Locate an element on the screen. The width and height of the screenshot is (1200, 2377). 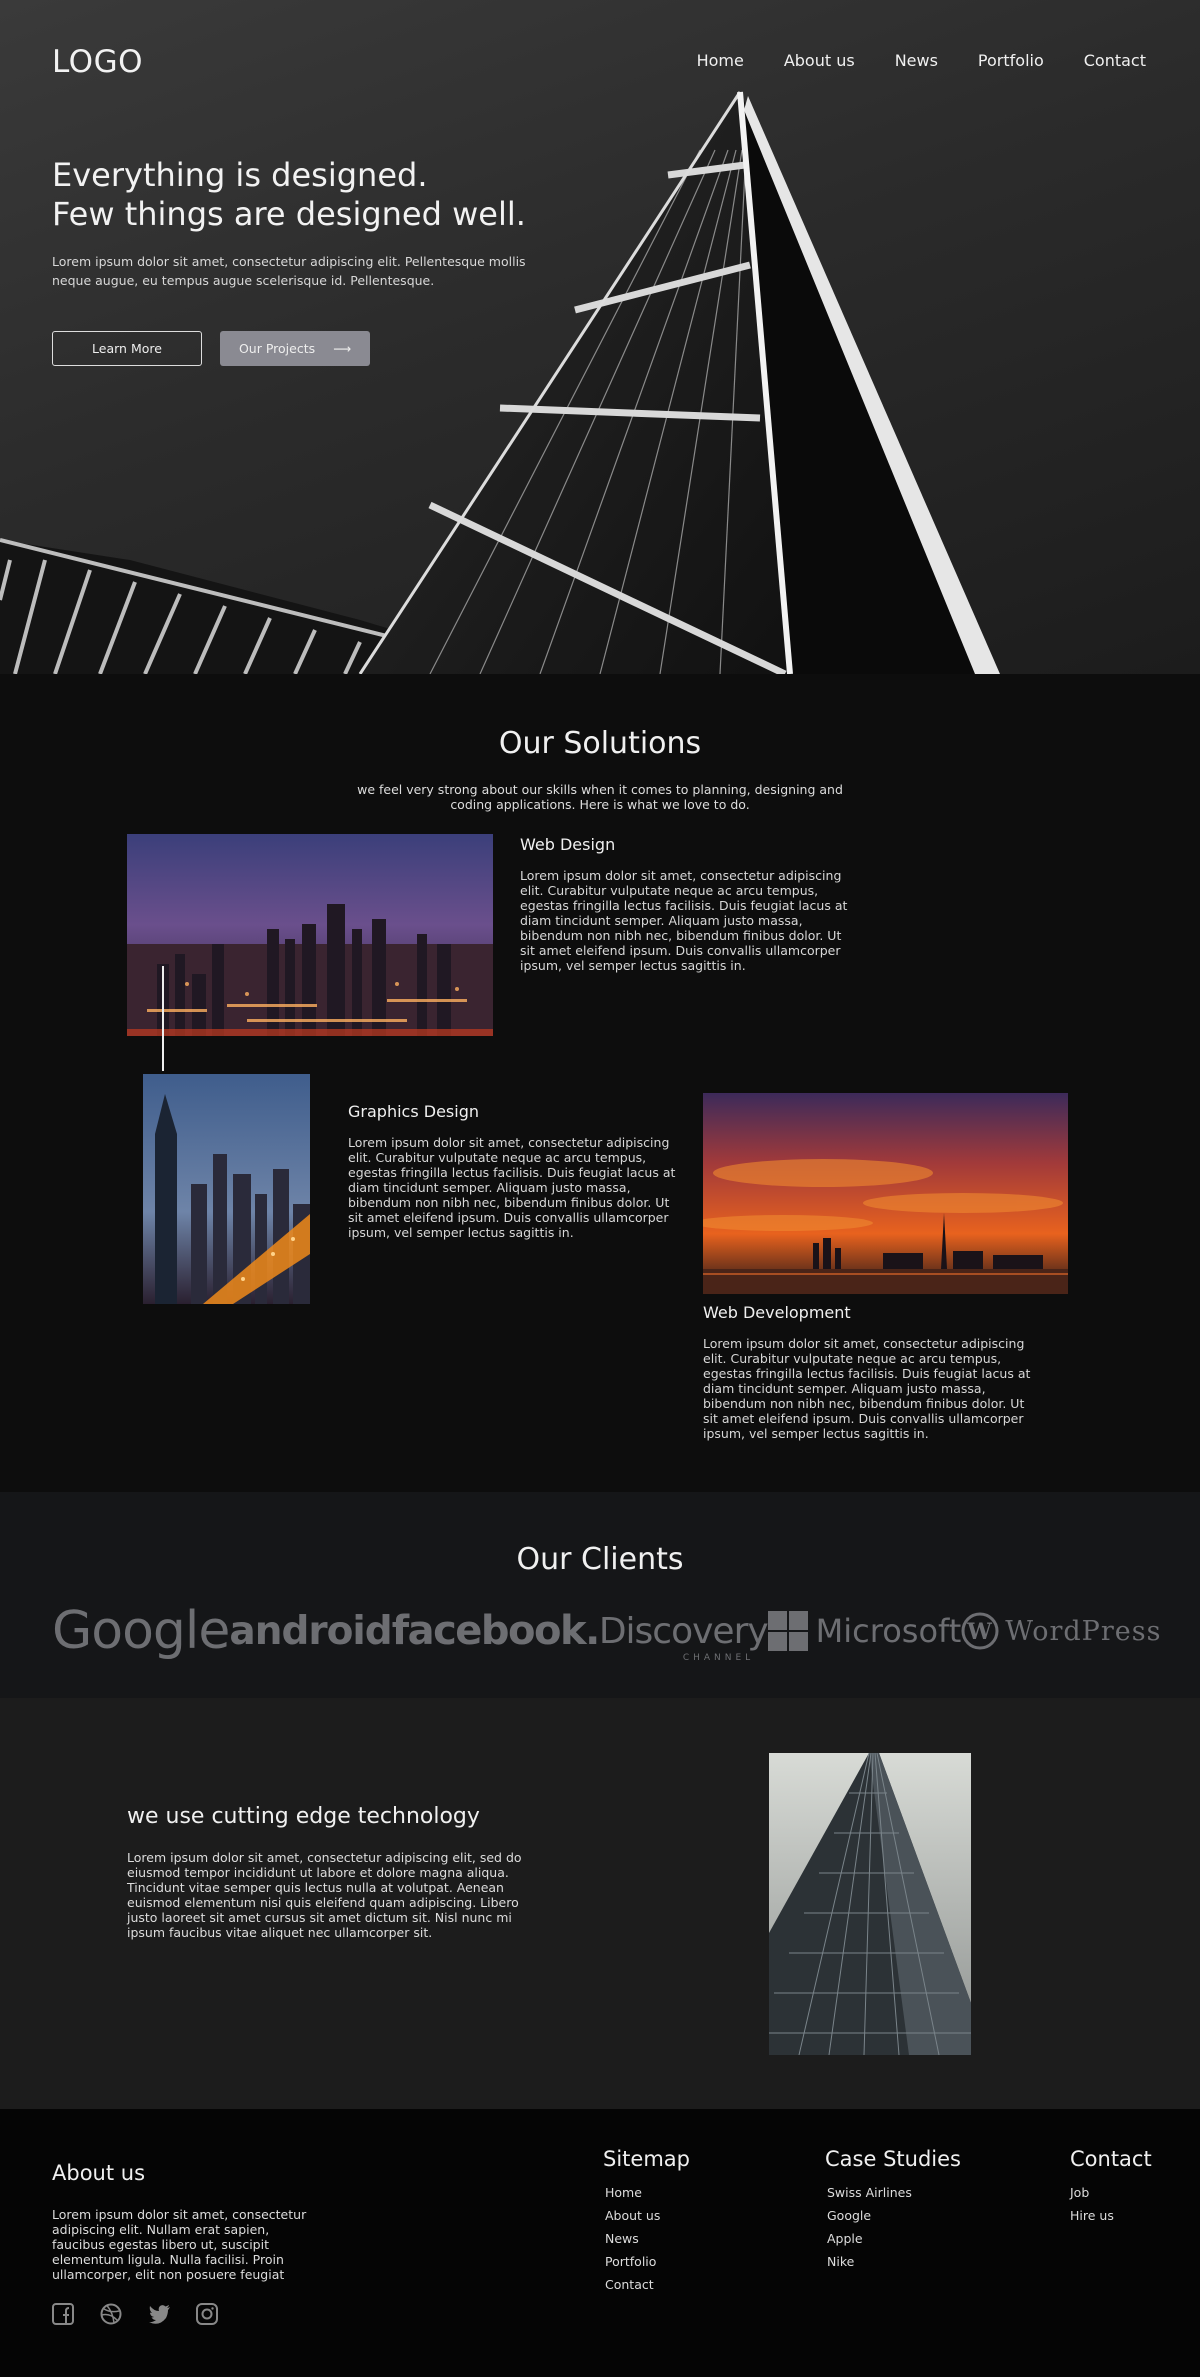
microsoft-logo: Microsoft is located at coordinates (864, 1631).